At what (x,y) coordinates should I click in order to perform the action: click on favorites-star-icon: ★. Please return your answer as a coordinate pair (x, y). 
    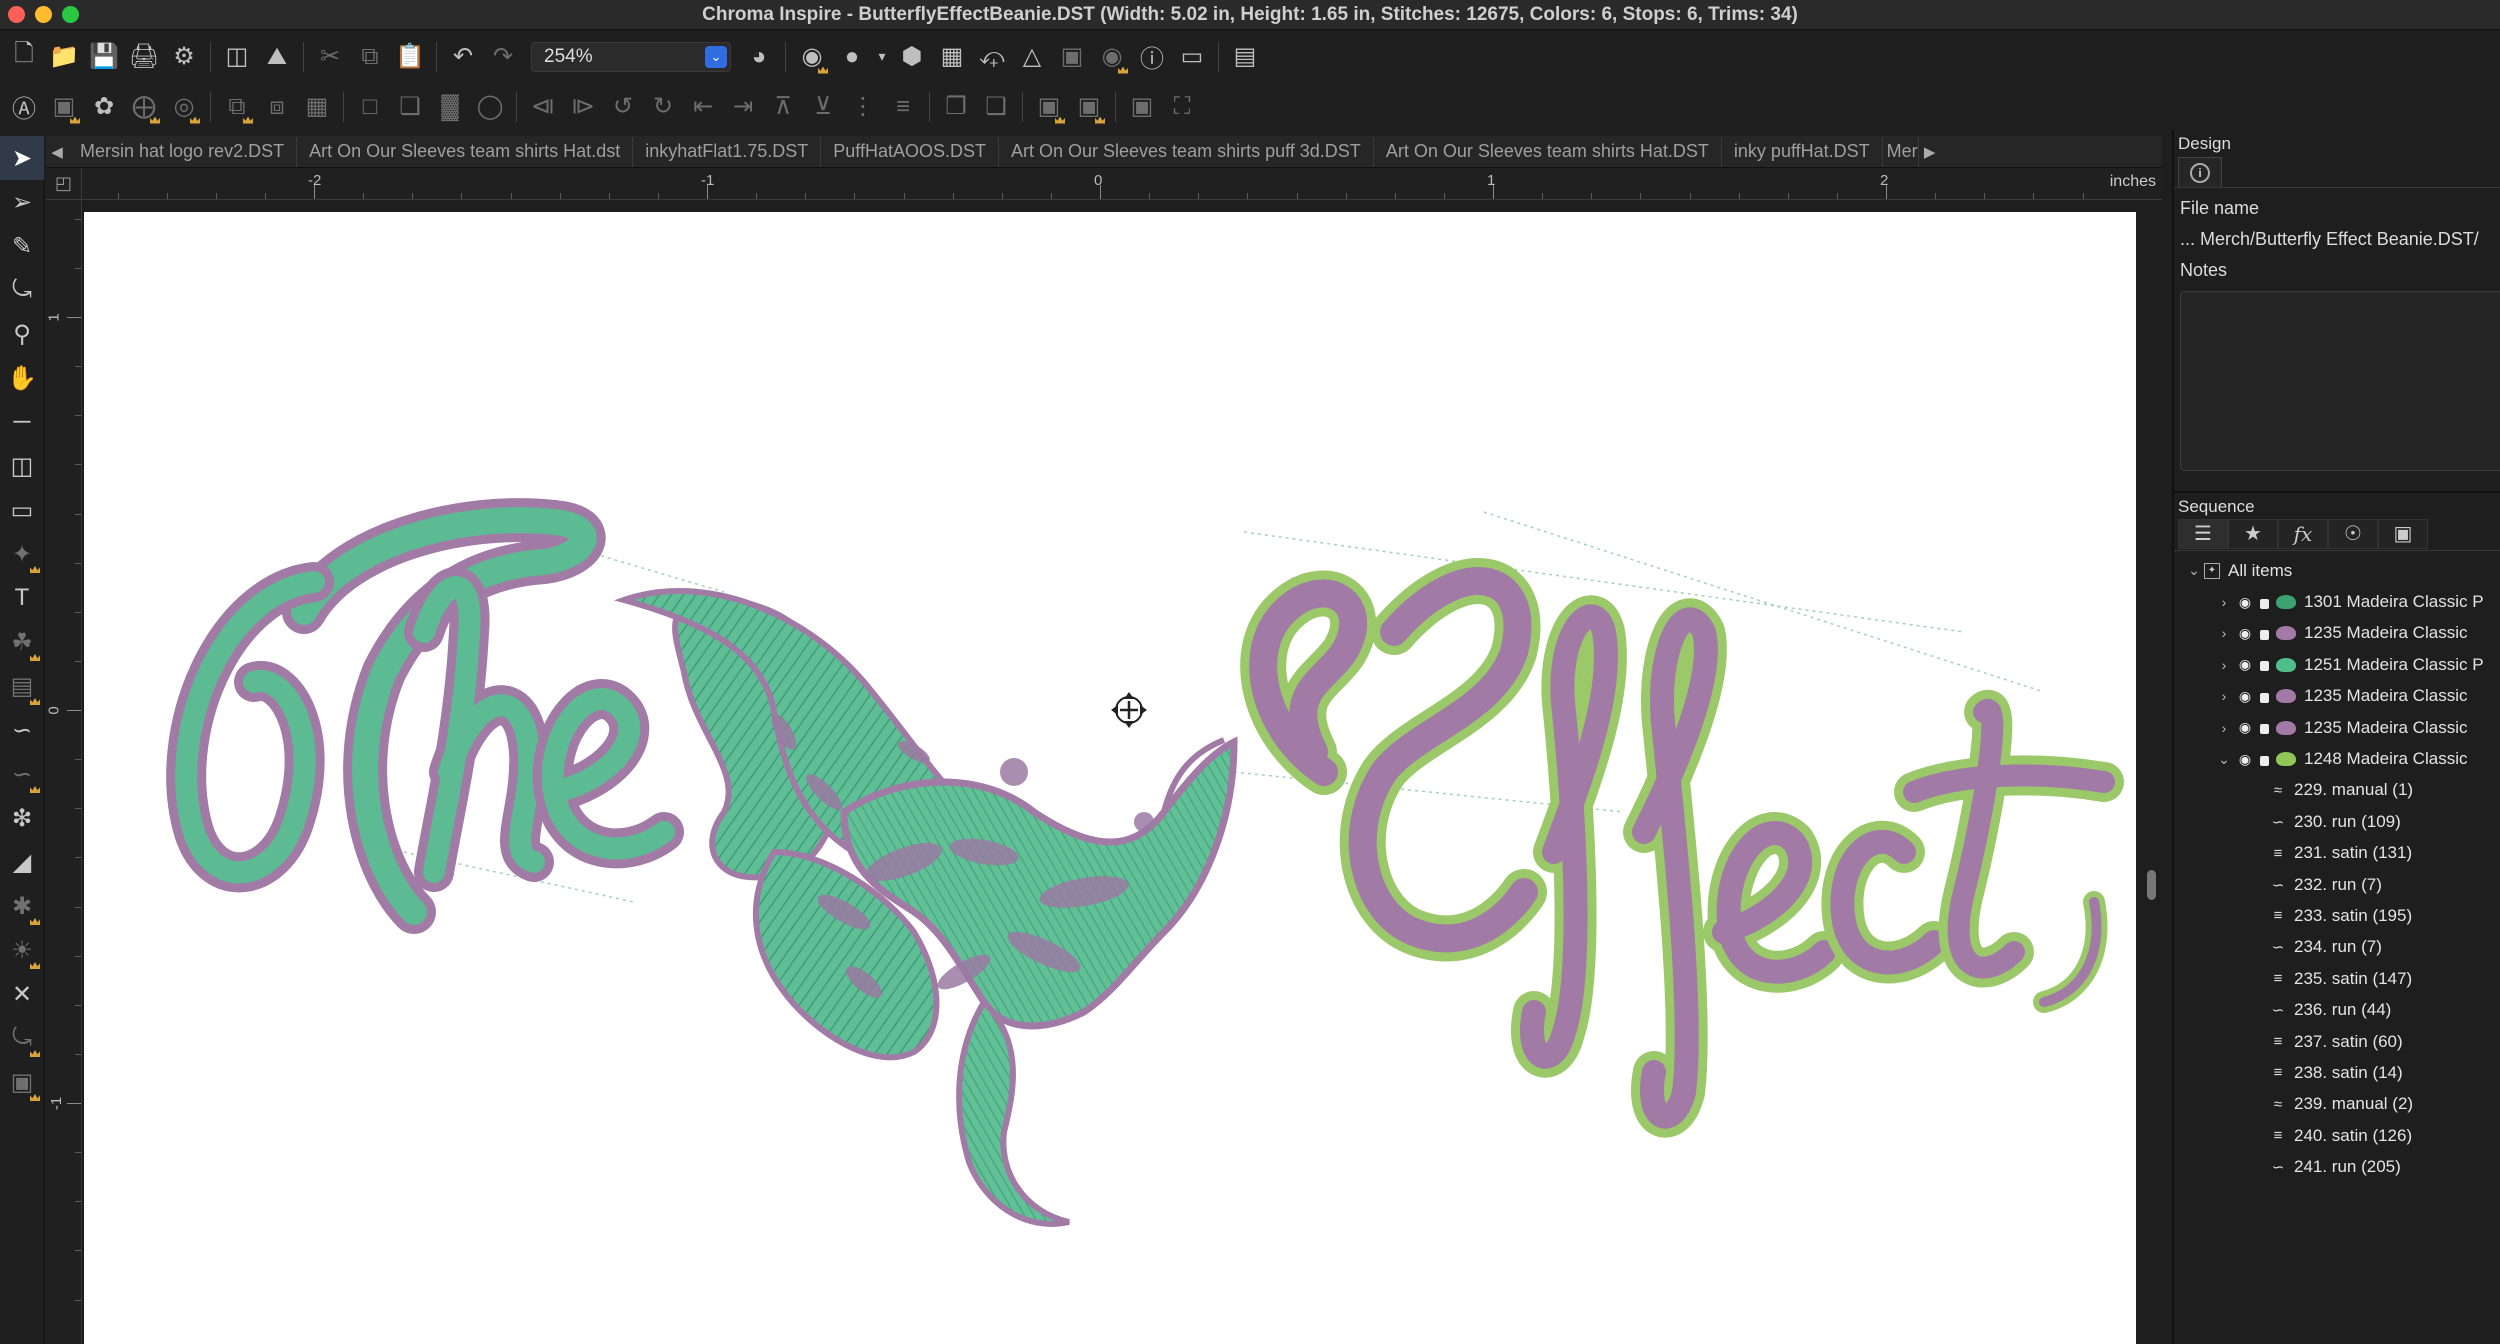
    Looking at the image, I should click on (2253, 533).